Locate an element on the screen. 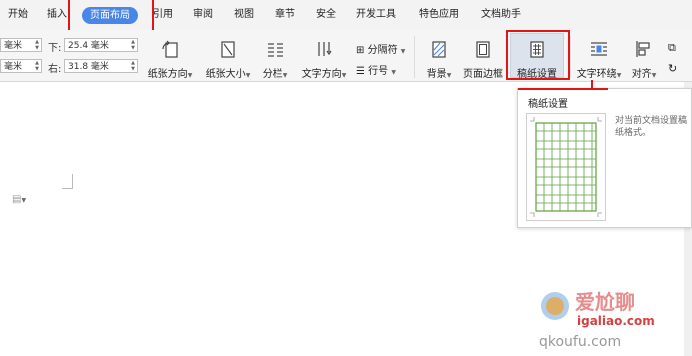  tab-insert: 插入 is located at coordinates (57, 15).